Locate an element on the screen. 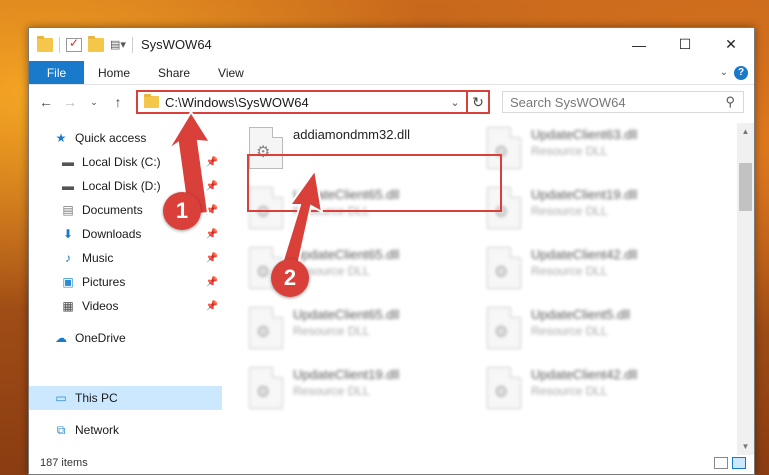  window-controls: — ☐ ✕ is located at coordinates (685, 44).